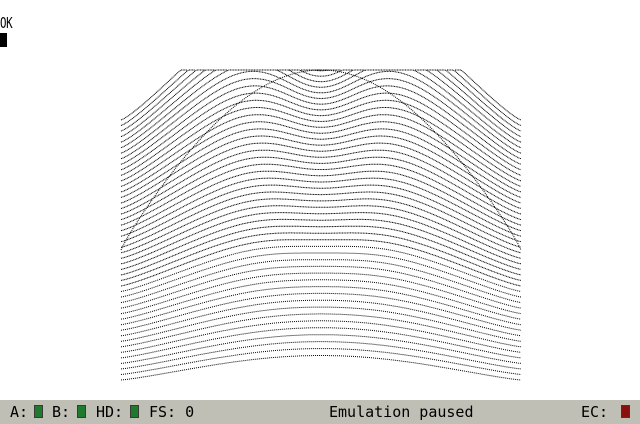 The width and height of the screenshot is (640, 424). I want to click on drive-b-led-icon, so click(81, 411).